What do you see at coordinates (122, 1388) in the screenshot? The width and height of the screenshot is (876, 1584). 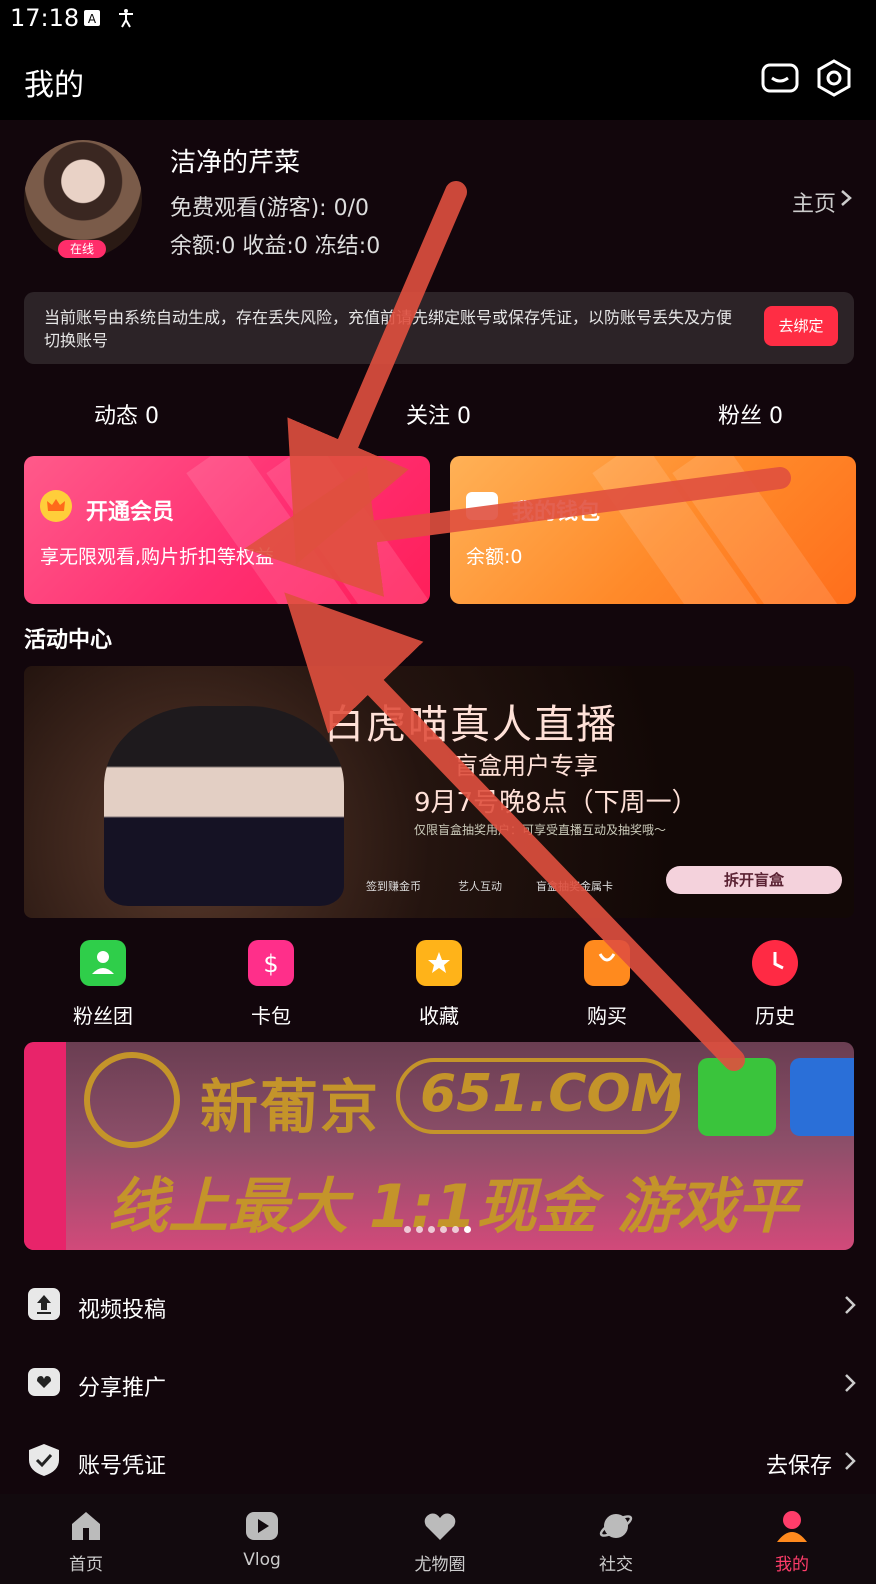 I see `menu-label: 分享推广` at bounding box center [122, 1388].